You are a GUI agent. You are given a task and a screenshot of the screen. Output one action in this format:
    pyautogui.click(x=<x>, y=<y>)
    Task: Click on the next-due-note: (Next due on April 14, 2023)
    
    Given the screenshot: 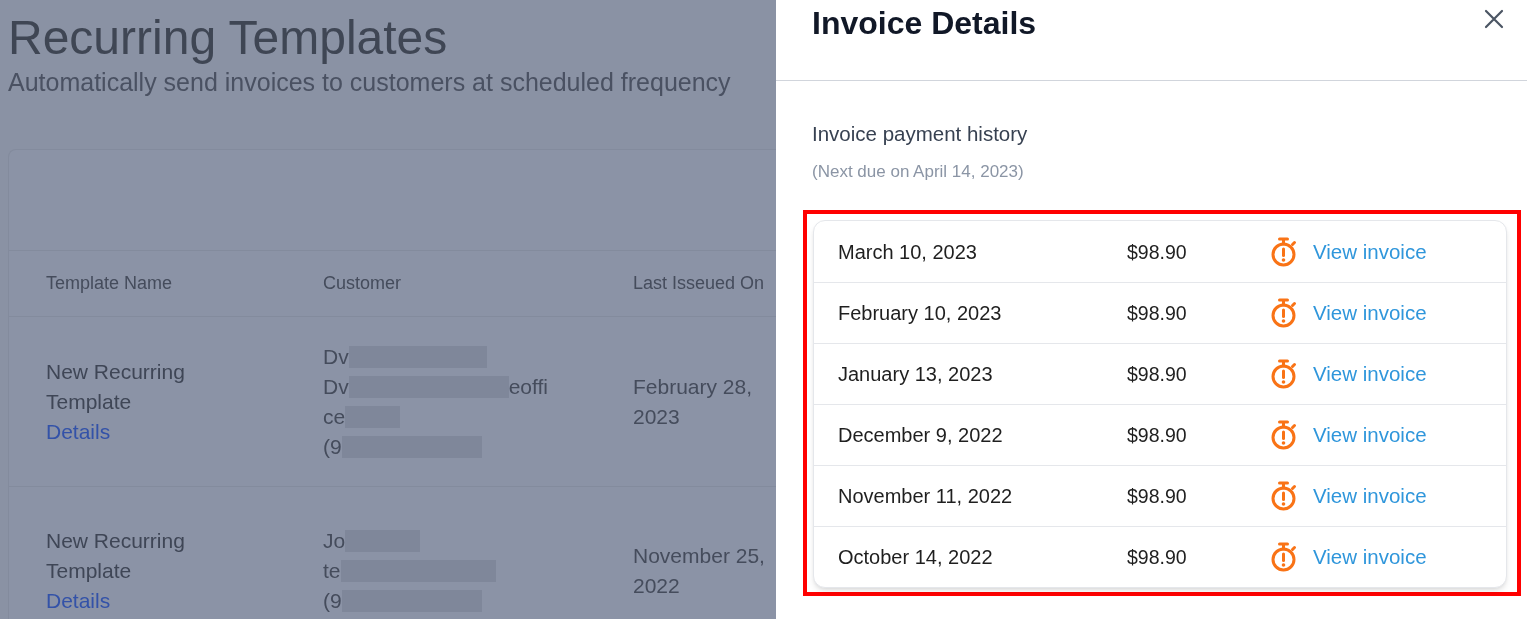 What is the action you would take?
    pyautogui.click(x=918, y=172)
    